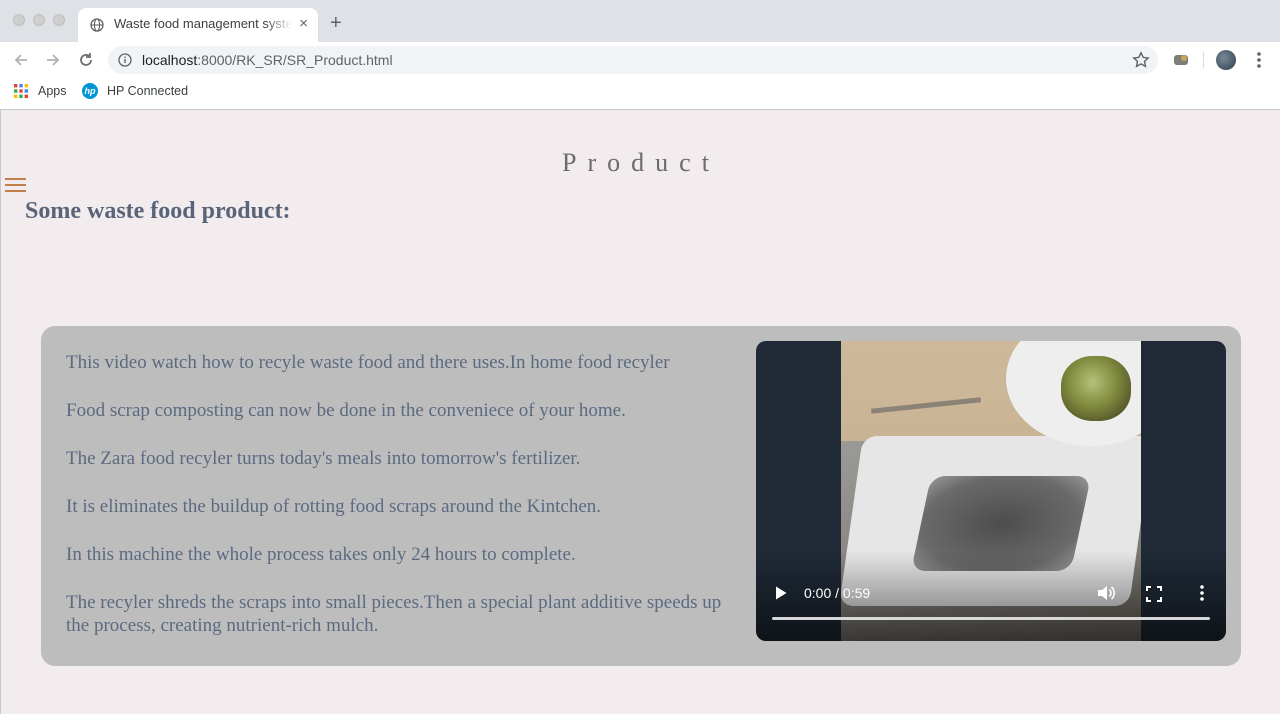 Image resolution: width=1280 pixels, height=714 pixels. Describe the element at coordinates (53, 60) in the screenshot. I see `forward-arrow-icon` at that location.